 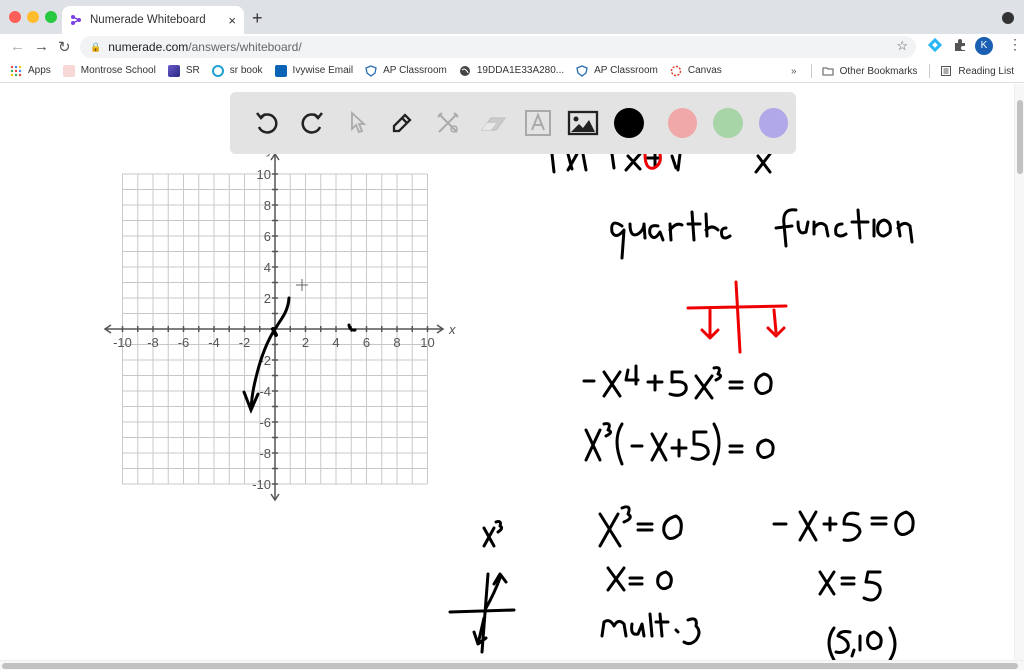 What do you see at coordinates (267, 205) in the screenshot?
I see `y-tick-label: 8` at bounding box center [267, 205].